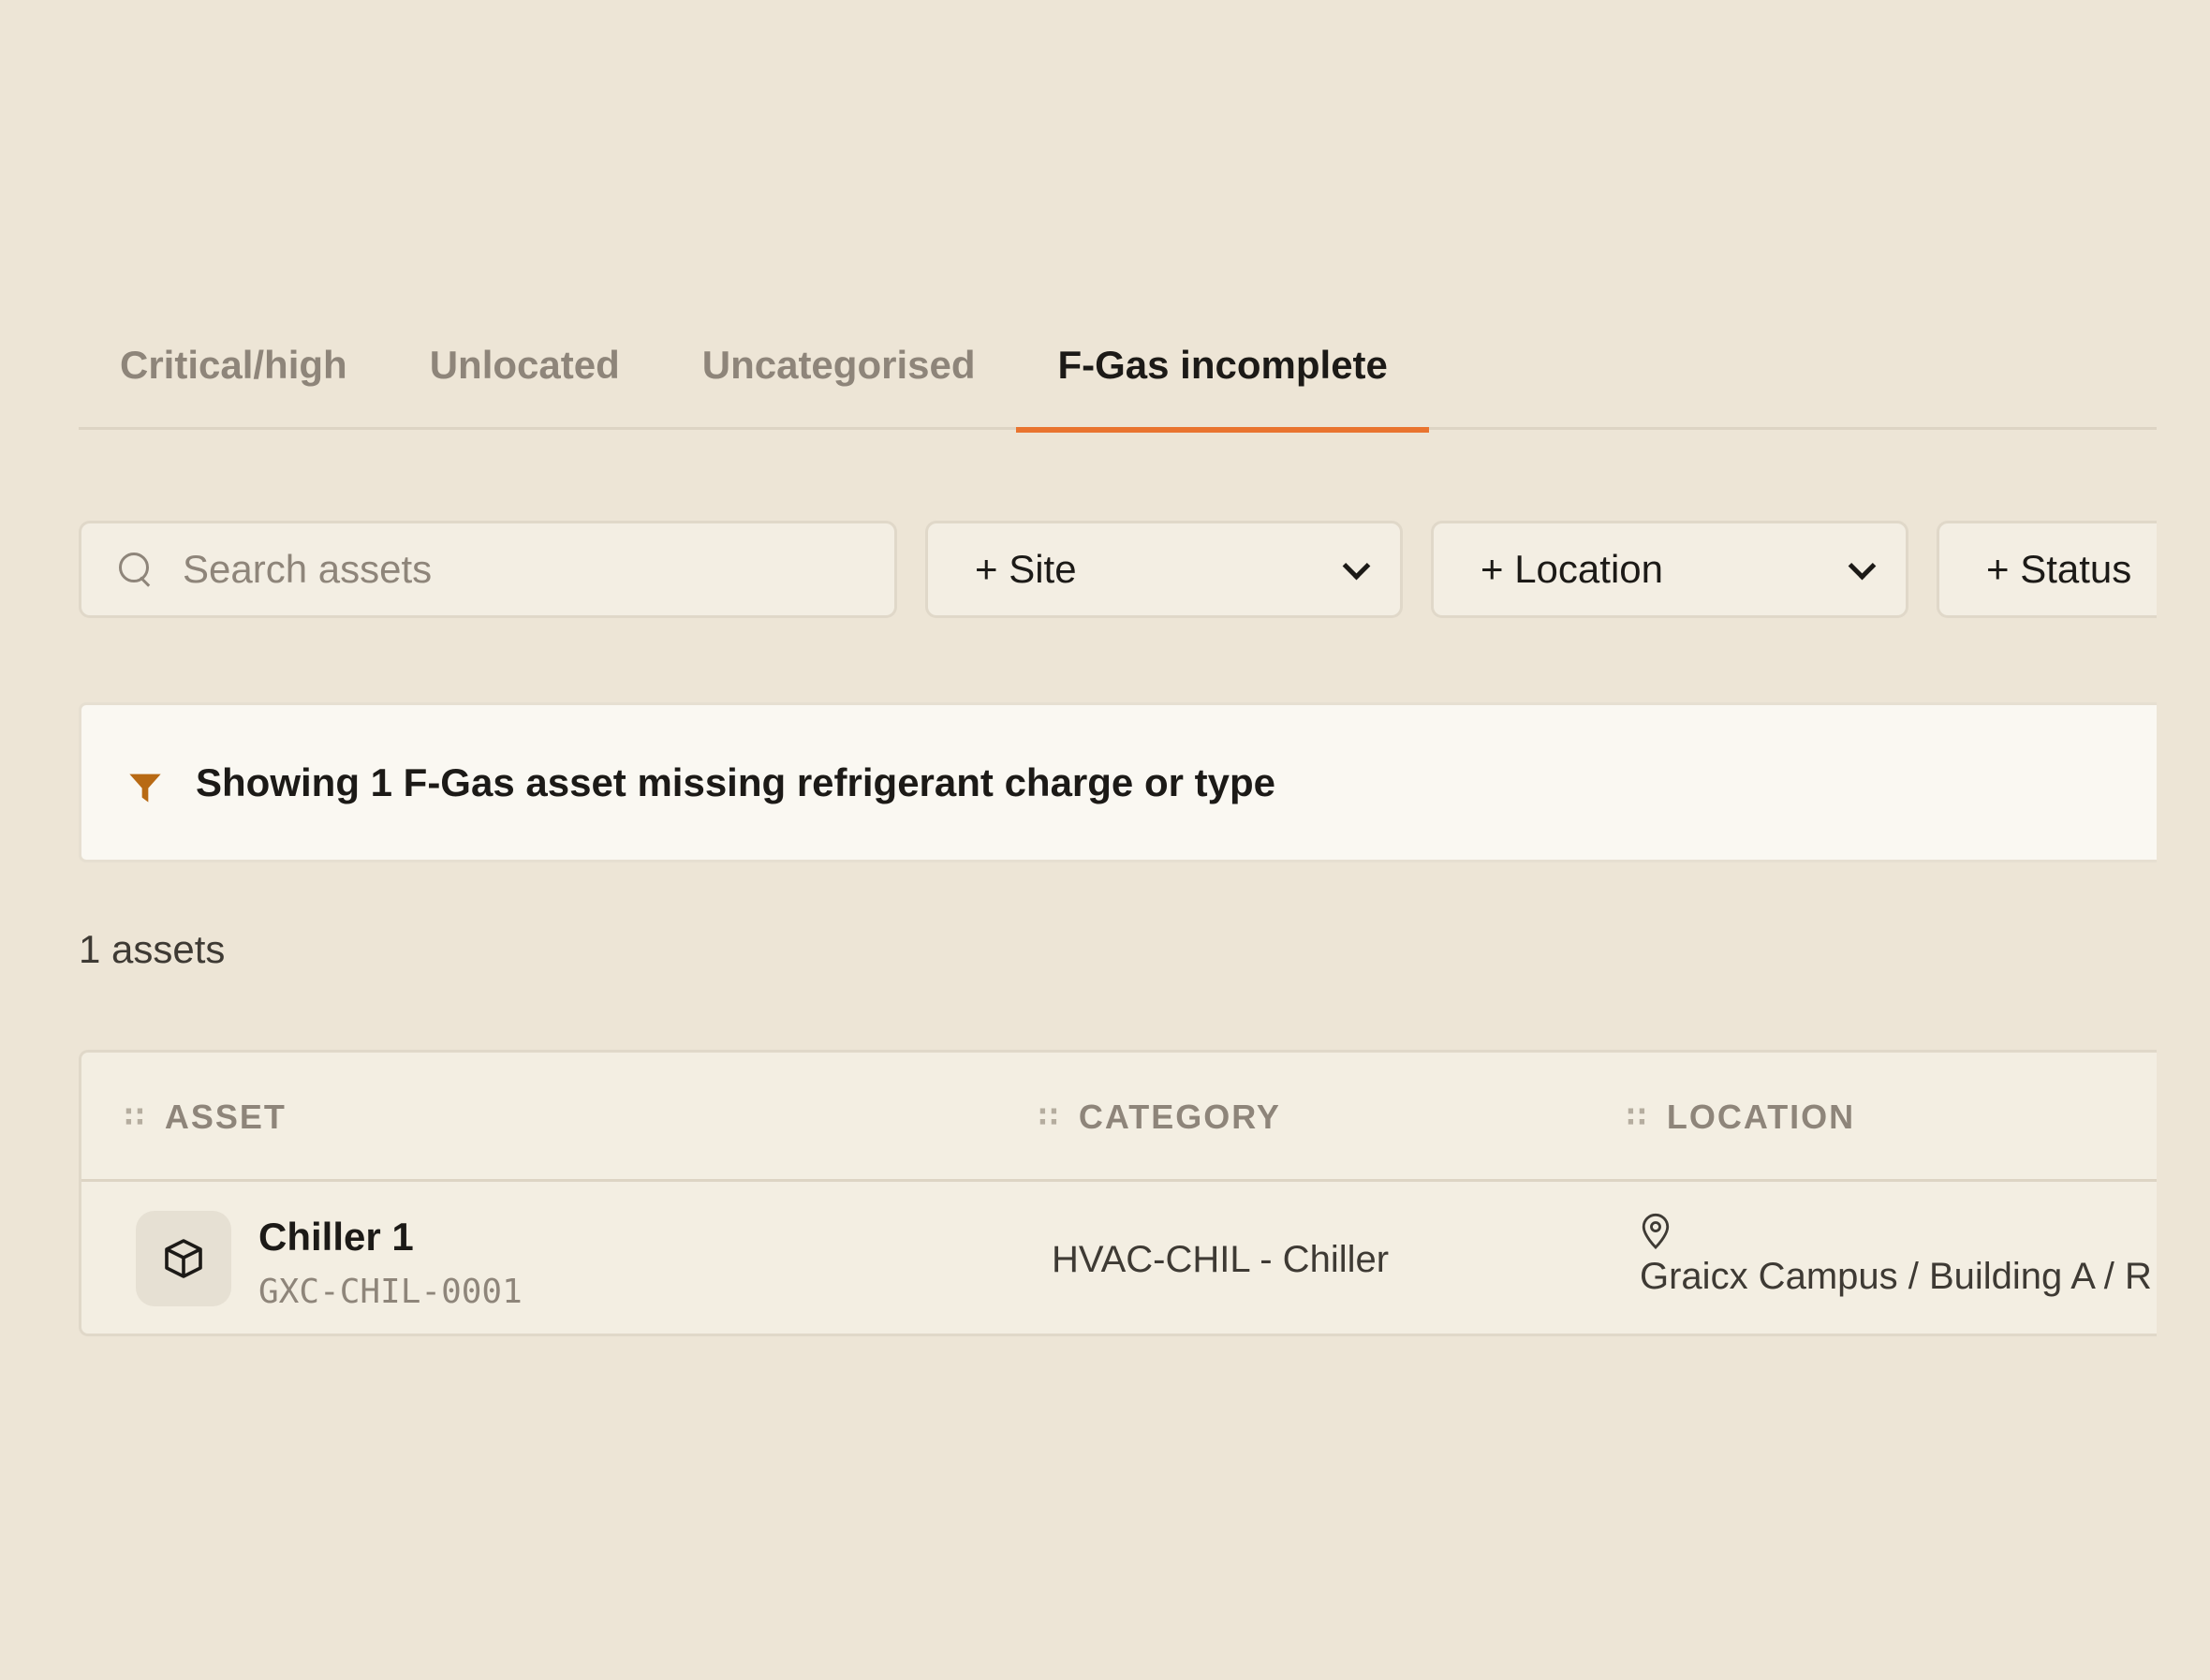 The width and height of the screenshot is (2210, 1680). What do you see at coordinates (525, 364) in the screenshot?
I see `tab-unlocated: Unlocated` at bounding box center [525, 364].